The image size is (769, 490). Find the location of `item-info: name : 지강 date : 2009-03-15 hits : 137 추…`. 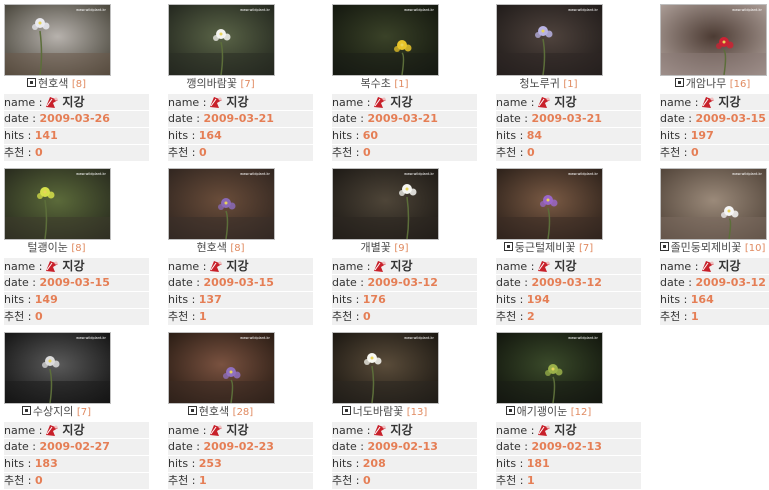

item-info: name : 지강 date : 2009-03-15 hits : 137 추… is located at coordinates (240, 292).